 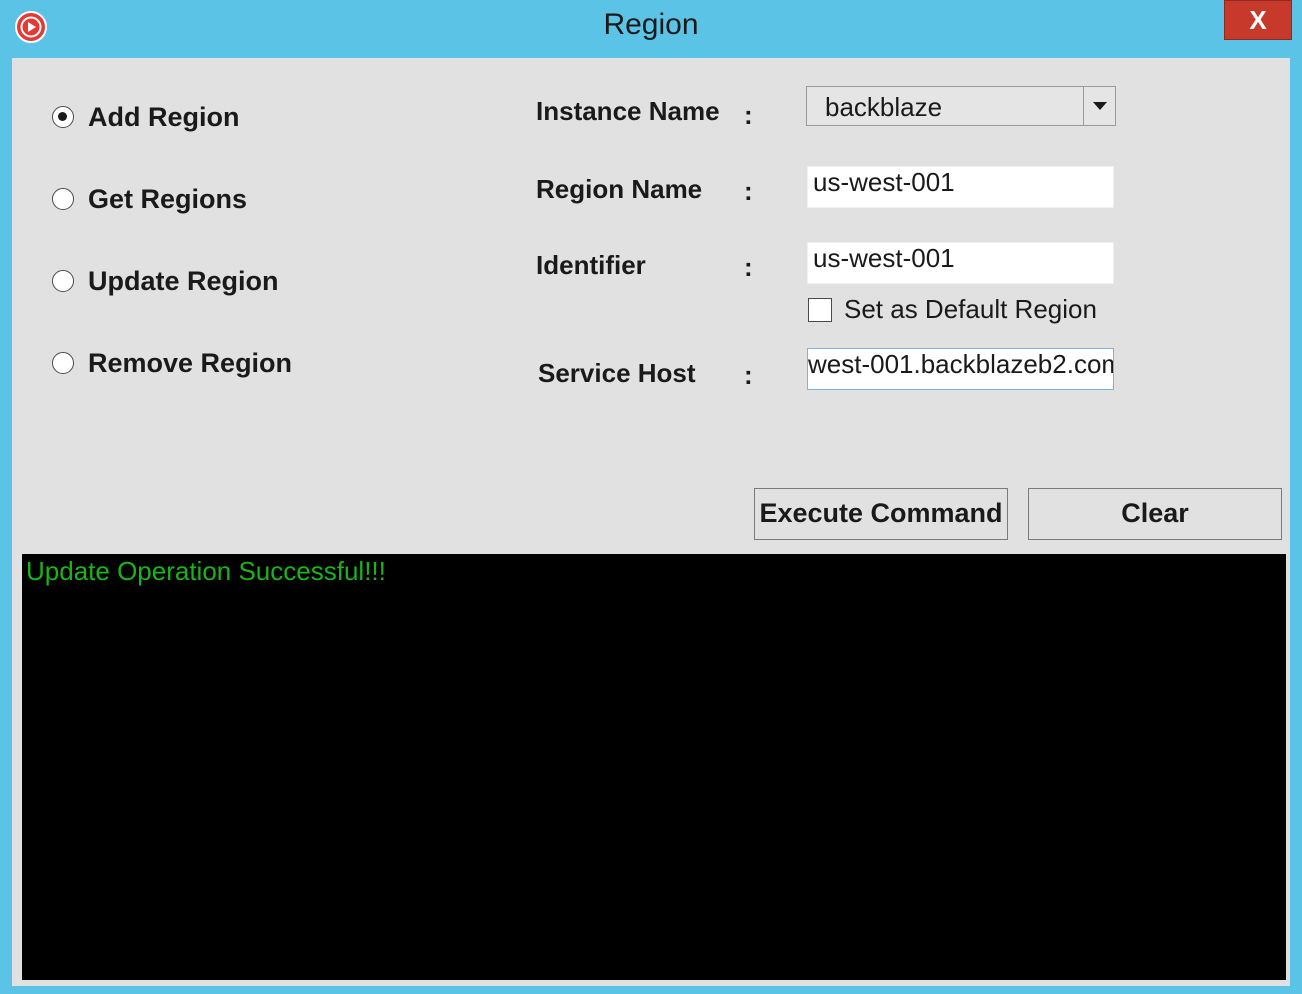 I want to click on title-bar: Region X, so click(x=651, y=29).